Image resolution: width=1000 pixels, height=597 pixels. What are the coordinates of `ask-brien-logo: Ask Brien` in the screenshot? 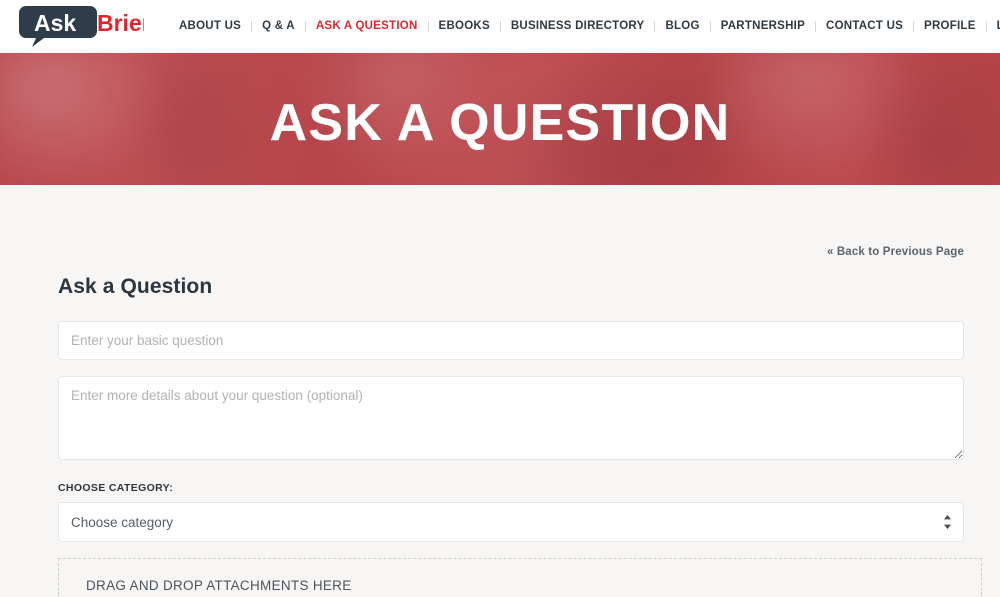 It's located at (87, 26).